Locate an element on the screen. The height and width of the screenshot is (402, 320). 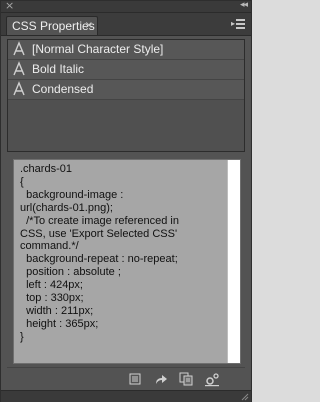
list-item: Bold Italic is located at coordinates (126, 70).